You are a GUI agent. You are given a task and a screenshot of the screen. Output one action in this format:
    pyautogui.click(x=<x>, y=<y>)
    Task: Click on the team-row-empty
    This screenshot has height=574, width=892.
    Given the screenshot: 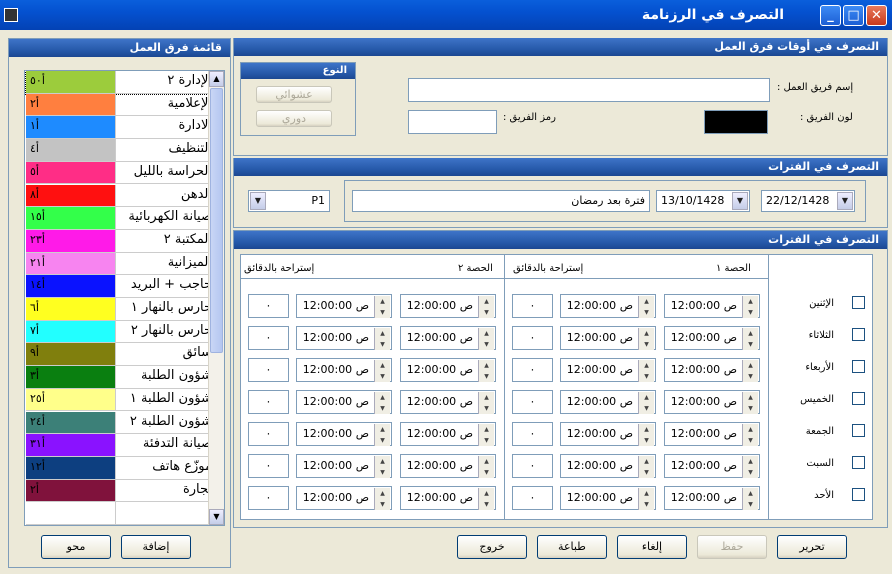 What is the action you would take?
    pyautogui.click(x=121, y=513)
    